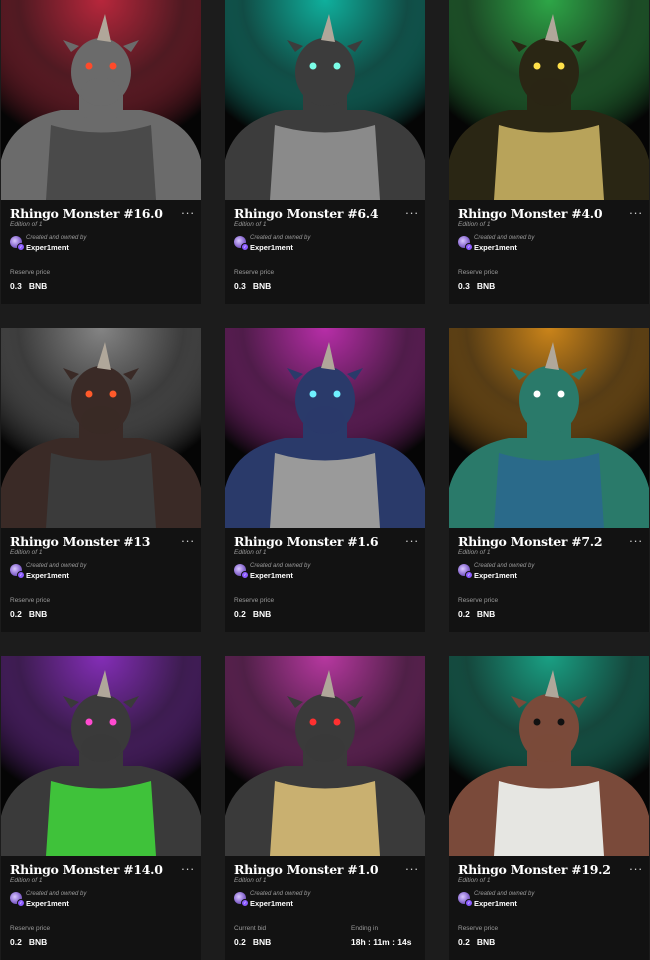 This screenshot has width=650, height=960. What do you see at coordinates (365, 928) in the screenshot?
I see `auction-ending-label: Ending in` at bounding box center [365, 928].